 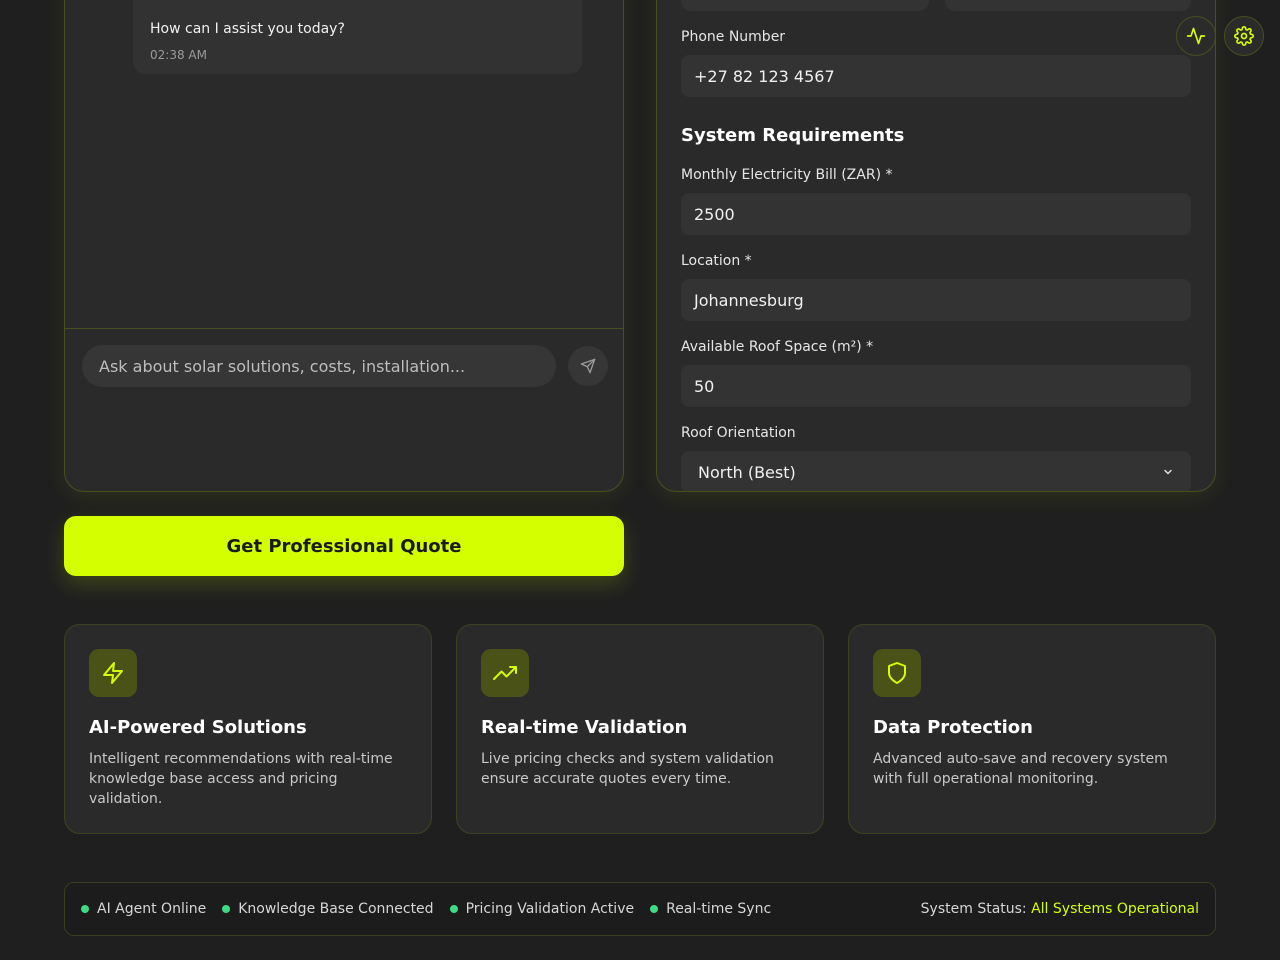 I want to click on feature-title: AI-Powered Solutions, so click(x=198, y=727).